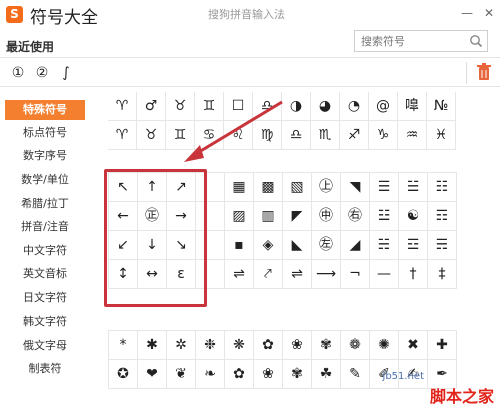 The image size is (500, 409). What do you see at coordinates (181, 345) in the screenshot?
I see `symbol-cell: ✲` at bounding box center [181, 345].